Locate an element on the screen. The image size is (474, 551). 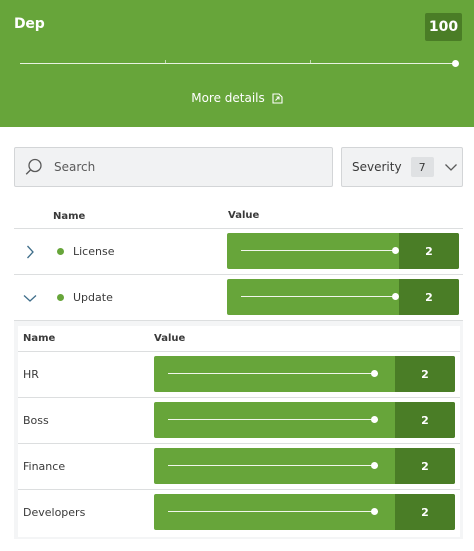
value-bar-boss: 2 is located at coordinates (304, 420).